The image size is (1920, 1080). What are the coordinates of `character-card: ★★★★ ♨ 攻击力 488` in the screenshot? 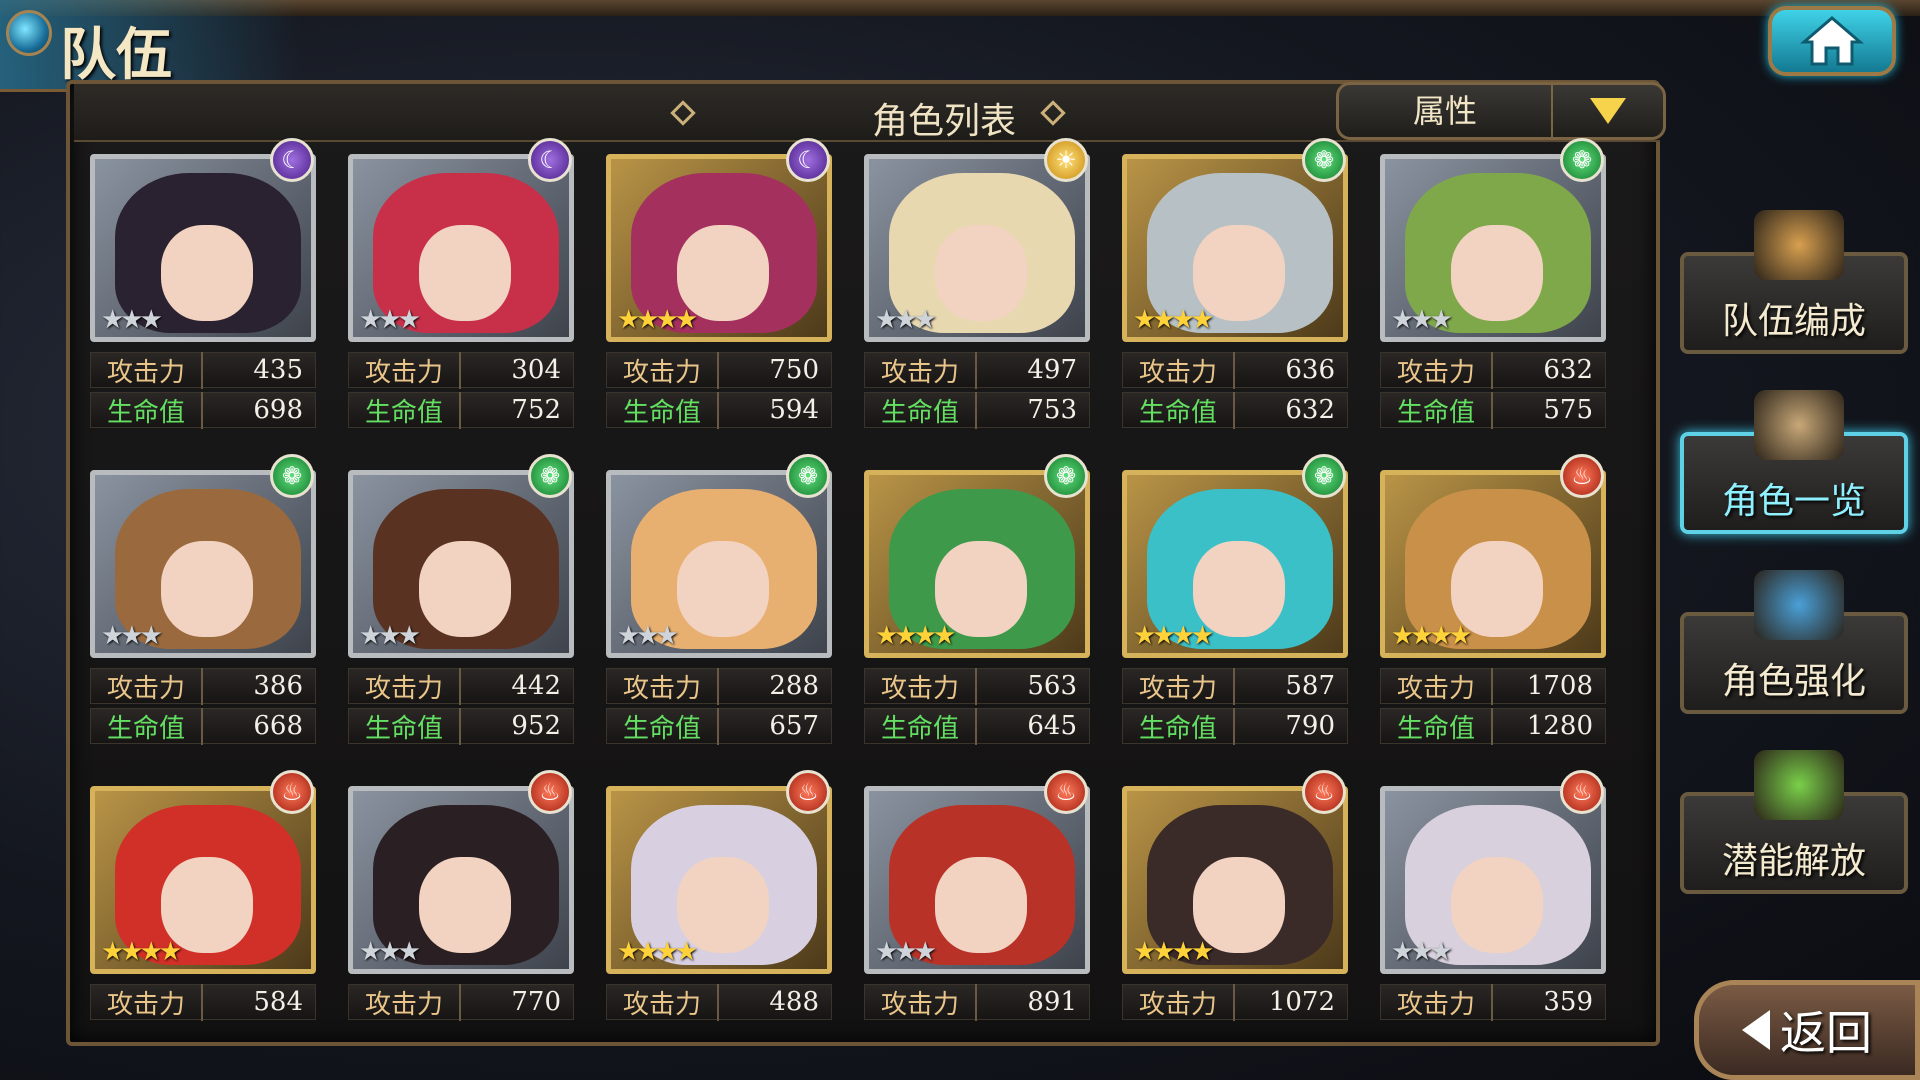 It's located at (719, 925).